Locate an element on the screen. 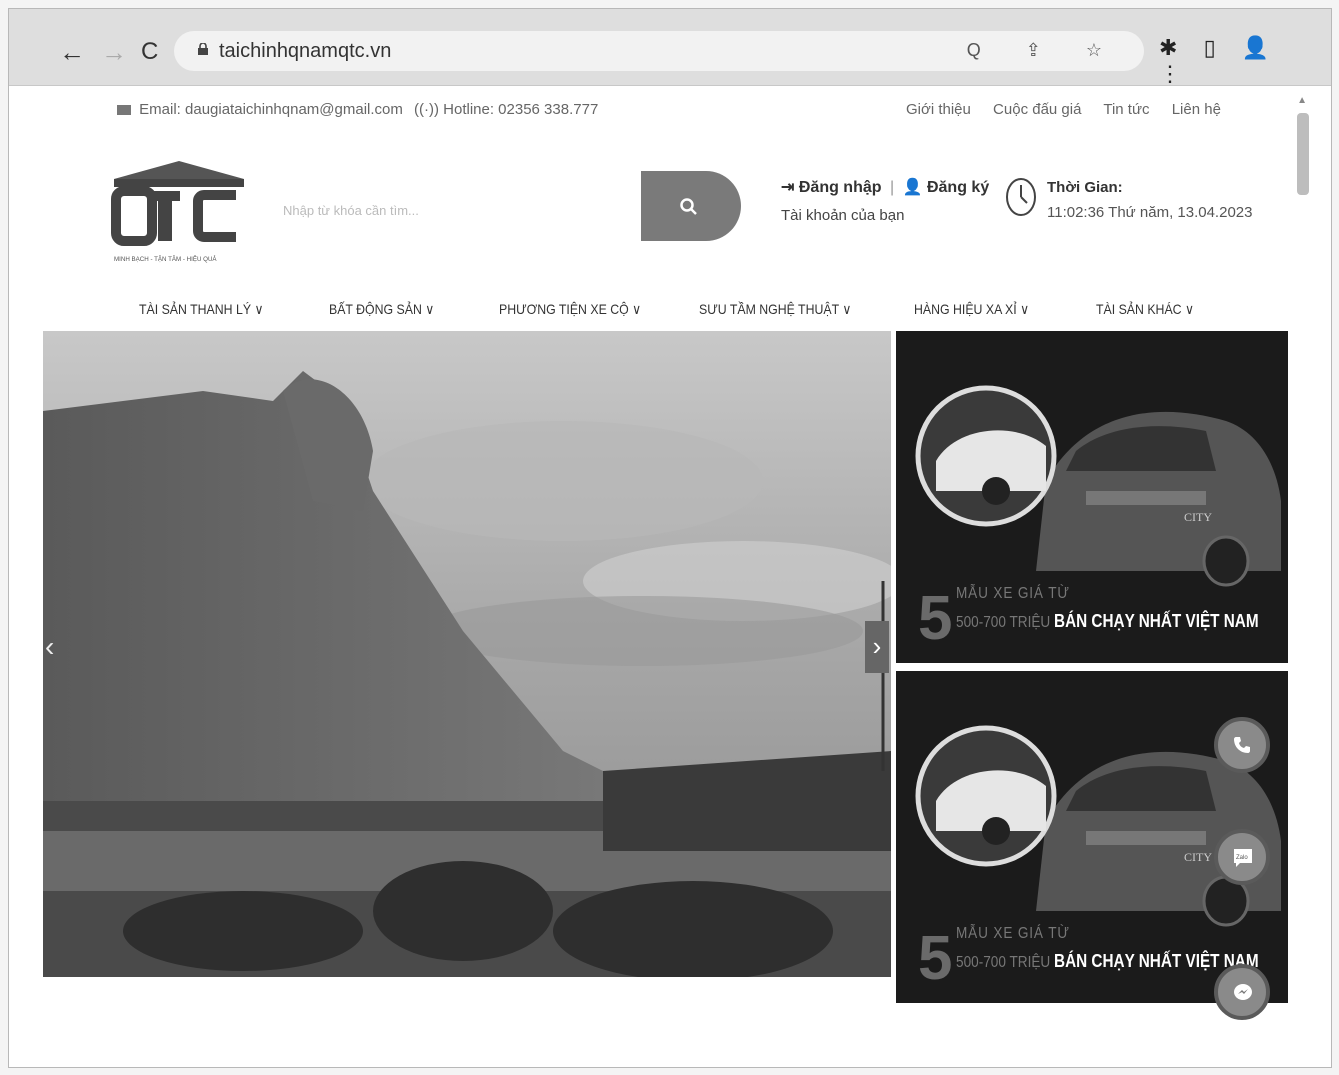  messenger-icon is located at coordinates (1243, 992).